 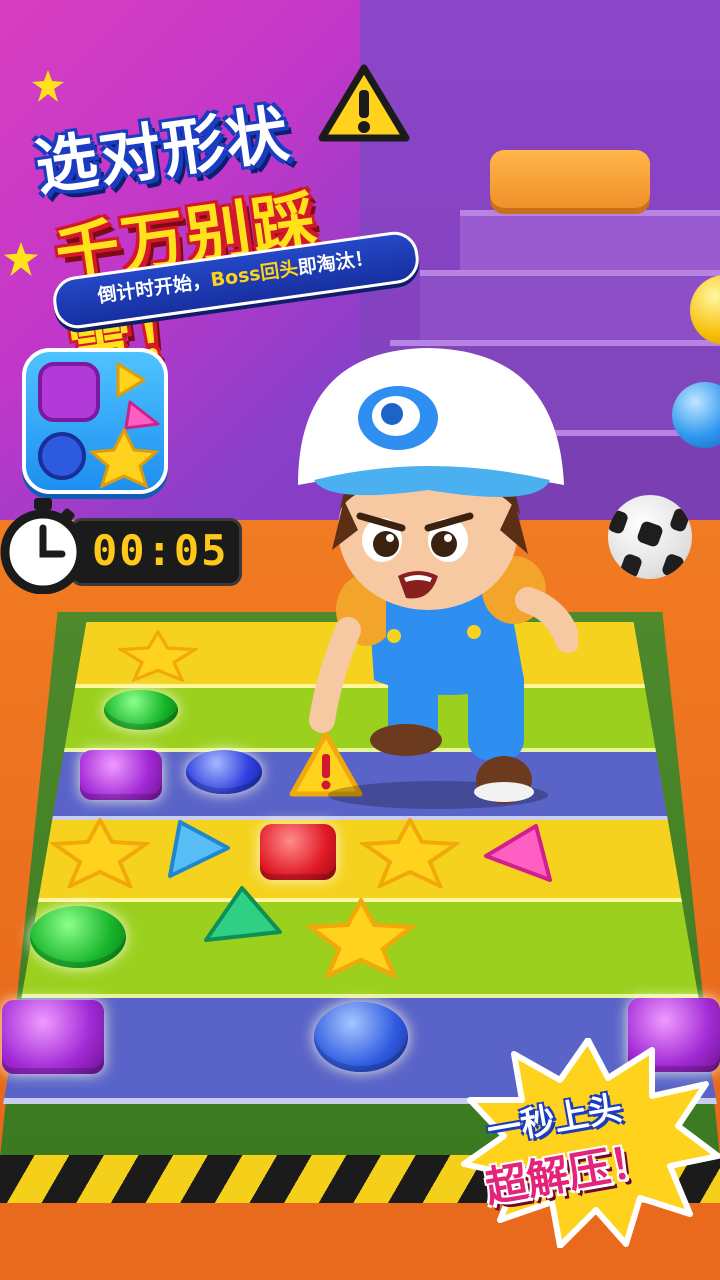 What do you see at coordinates (43, 546) in the screenshot?
I see `stopwatch-icon` at bounding box center [43, 546].